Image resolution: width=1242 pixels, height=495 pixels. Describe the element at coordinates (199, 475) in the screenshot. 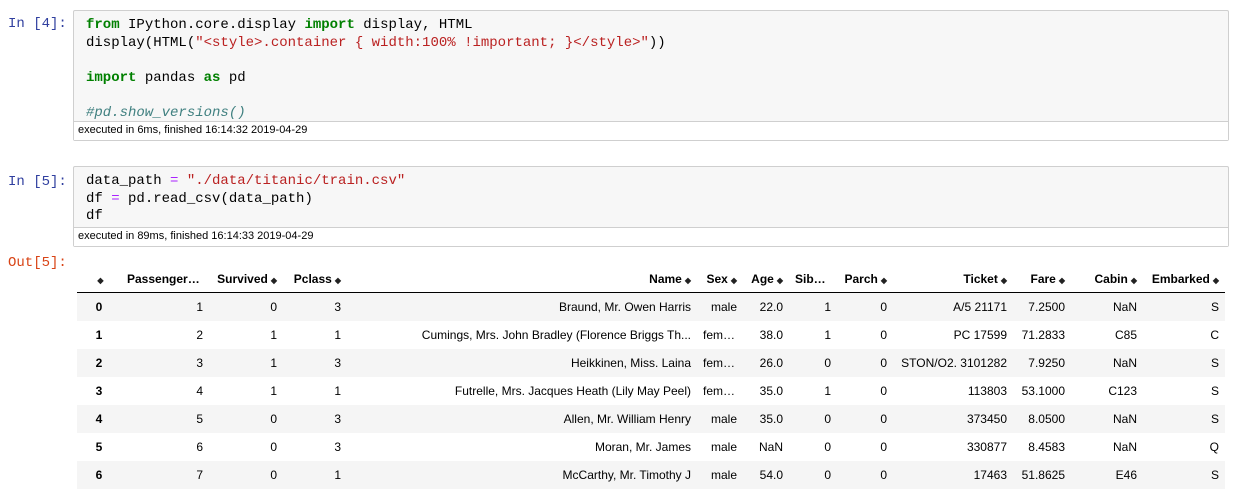

I see `table-cell: 7` at that location.